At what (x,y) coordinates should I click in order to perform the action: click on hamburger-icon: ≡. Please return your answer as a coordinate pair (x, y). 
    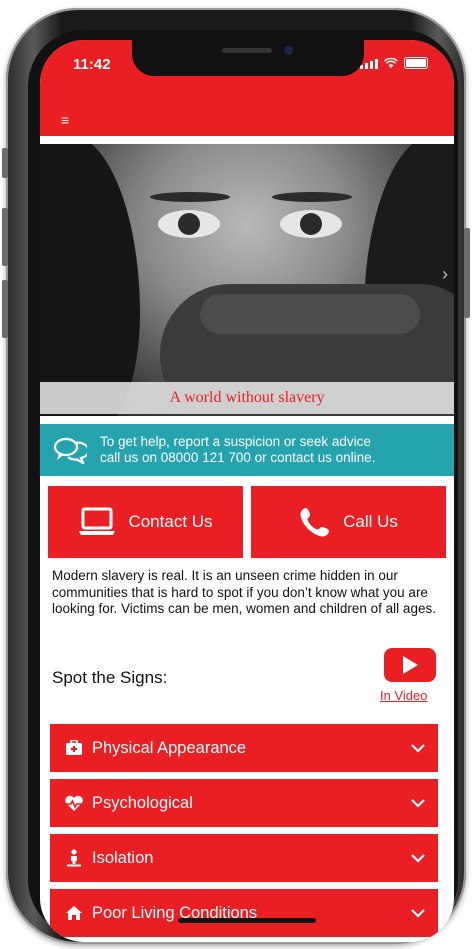
    Looking at the image, I should click on (65, 120).